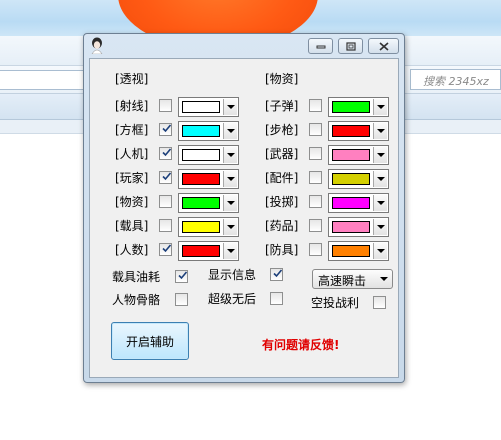 The height and width of the screenshot is (440, 501). Describe the element at coordinates (97, 45) in the screenshot. I see `app-icon` at that location.